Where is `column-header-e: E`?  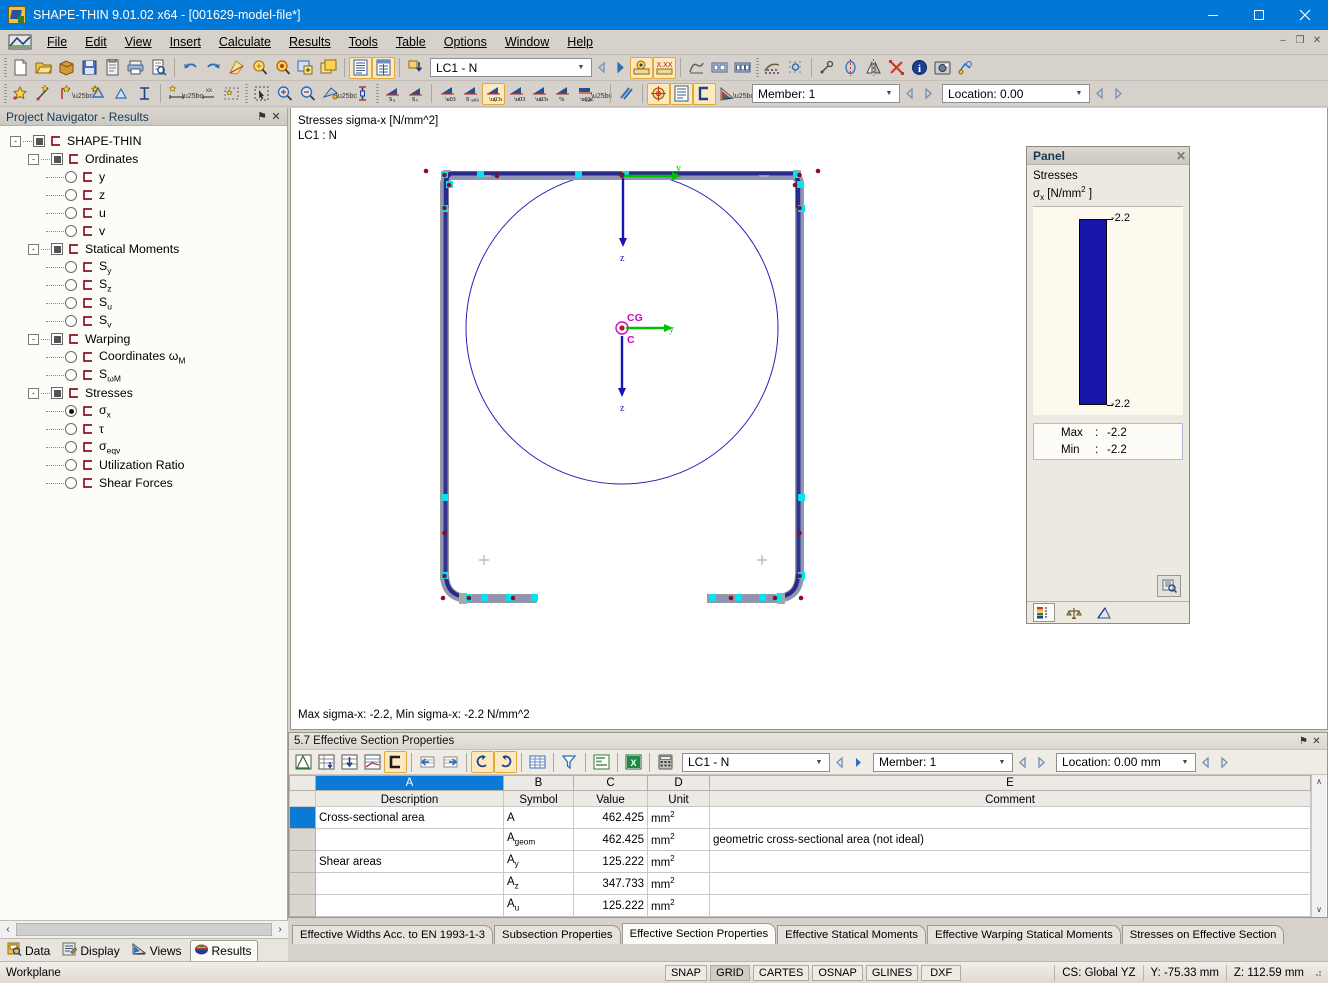 column-header-e: E is located at coordinates (1010, 783).